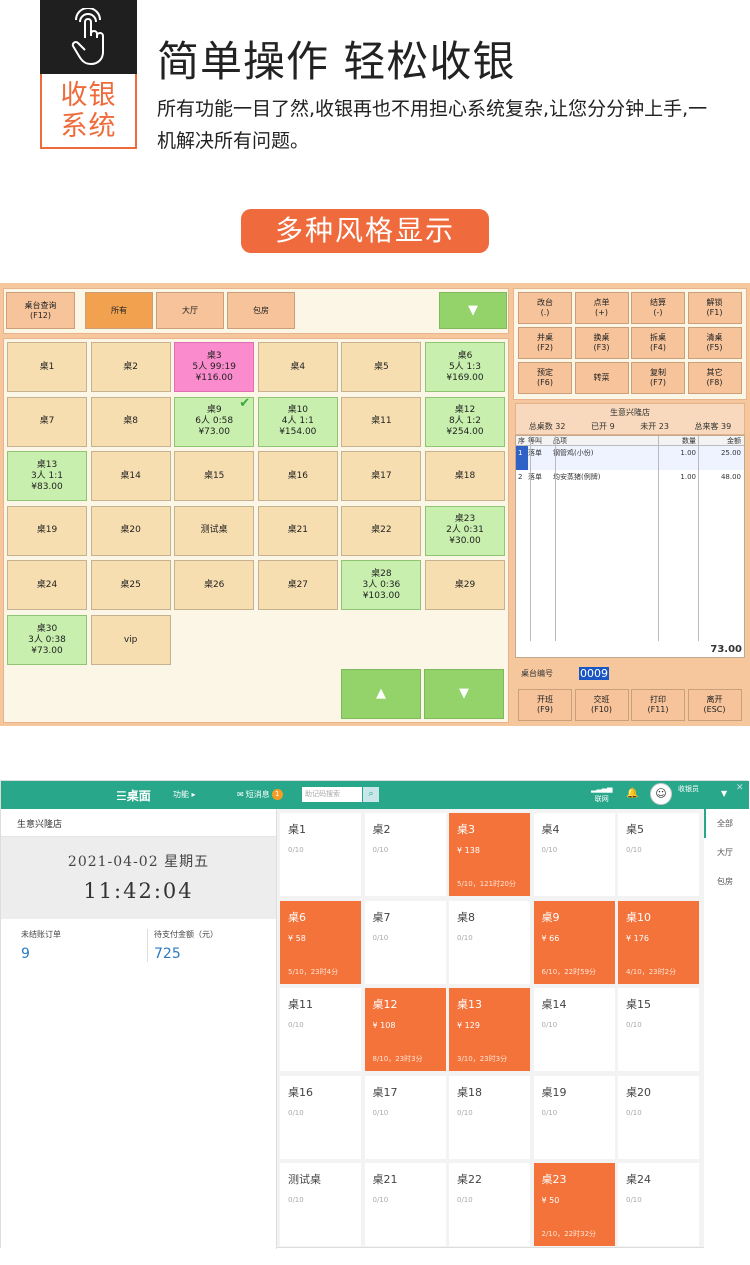  What do you see at coordinates (47, 640) in the screenshot?
I see `table-tile: 桌30 3人 0:38 ¥73.00` at bounding box center [47, 640].